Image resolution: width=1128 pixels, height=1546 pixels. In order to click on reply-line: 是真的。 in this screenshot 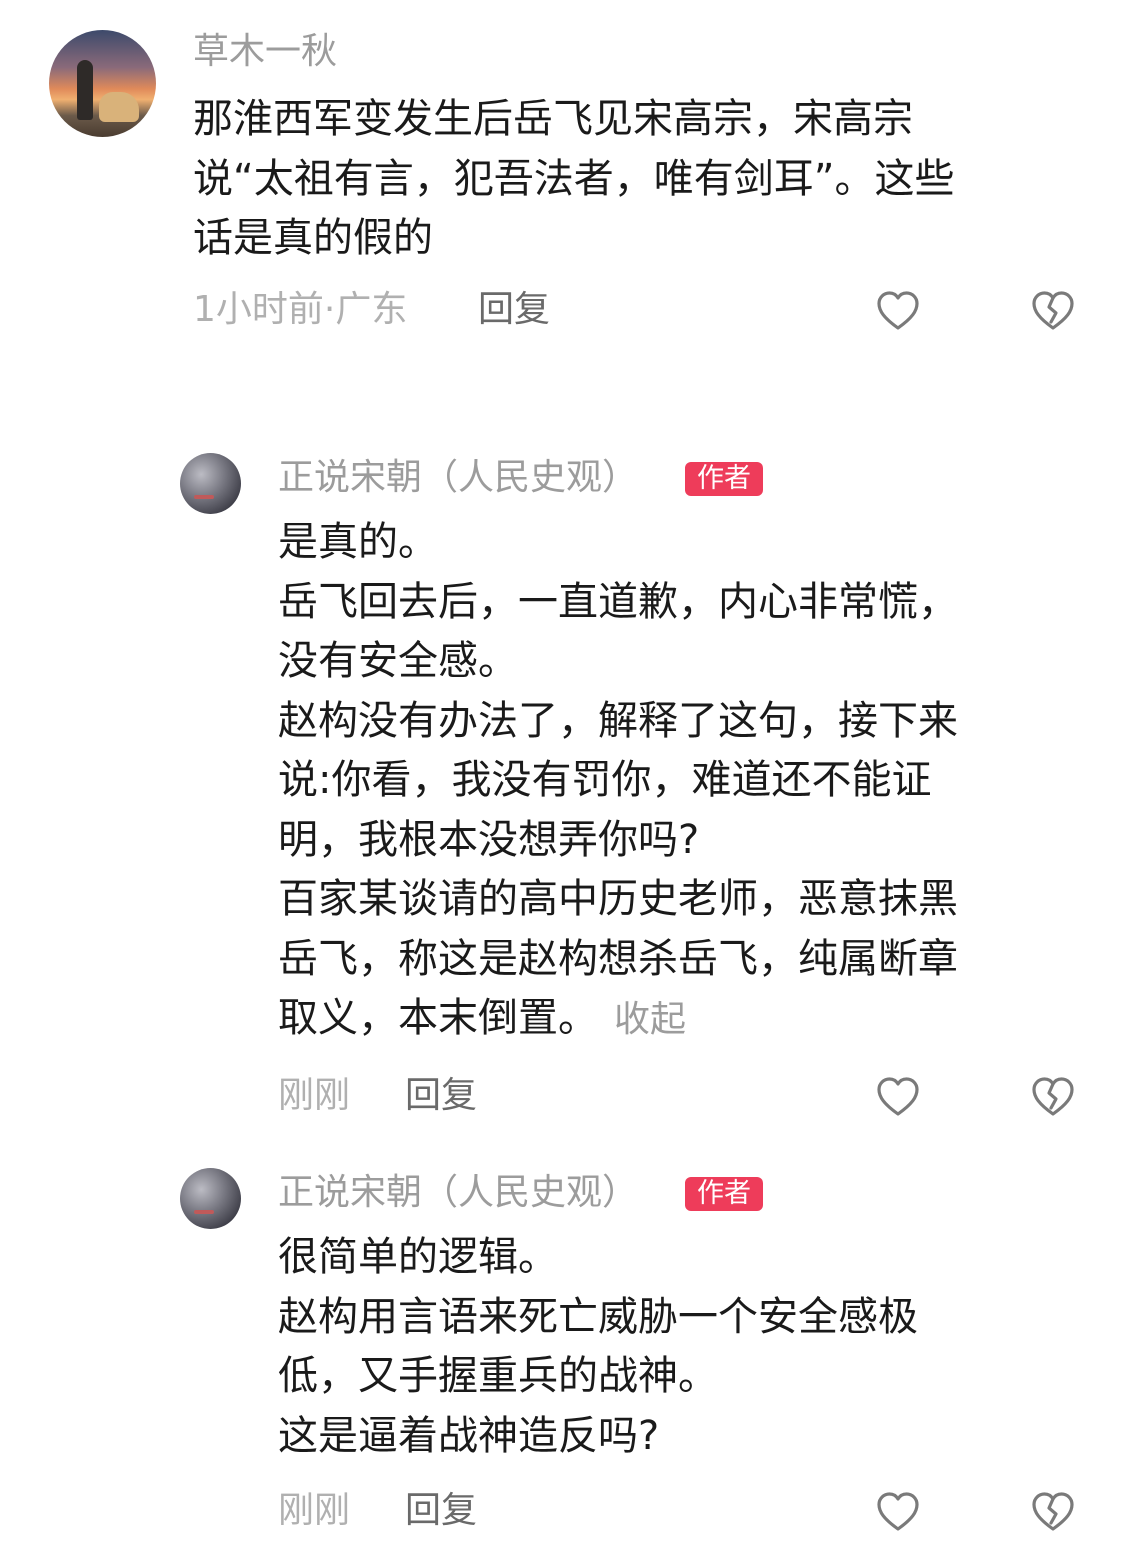, I will do `click(358, 542)`.